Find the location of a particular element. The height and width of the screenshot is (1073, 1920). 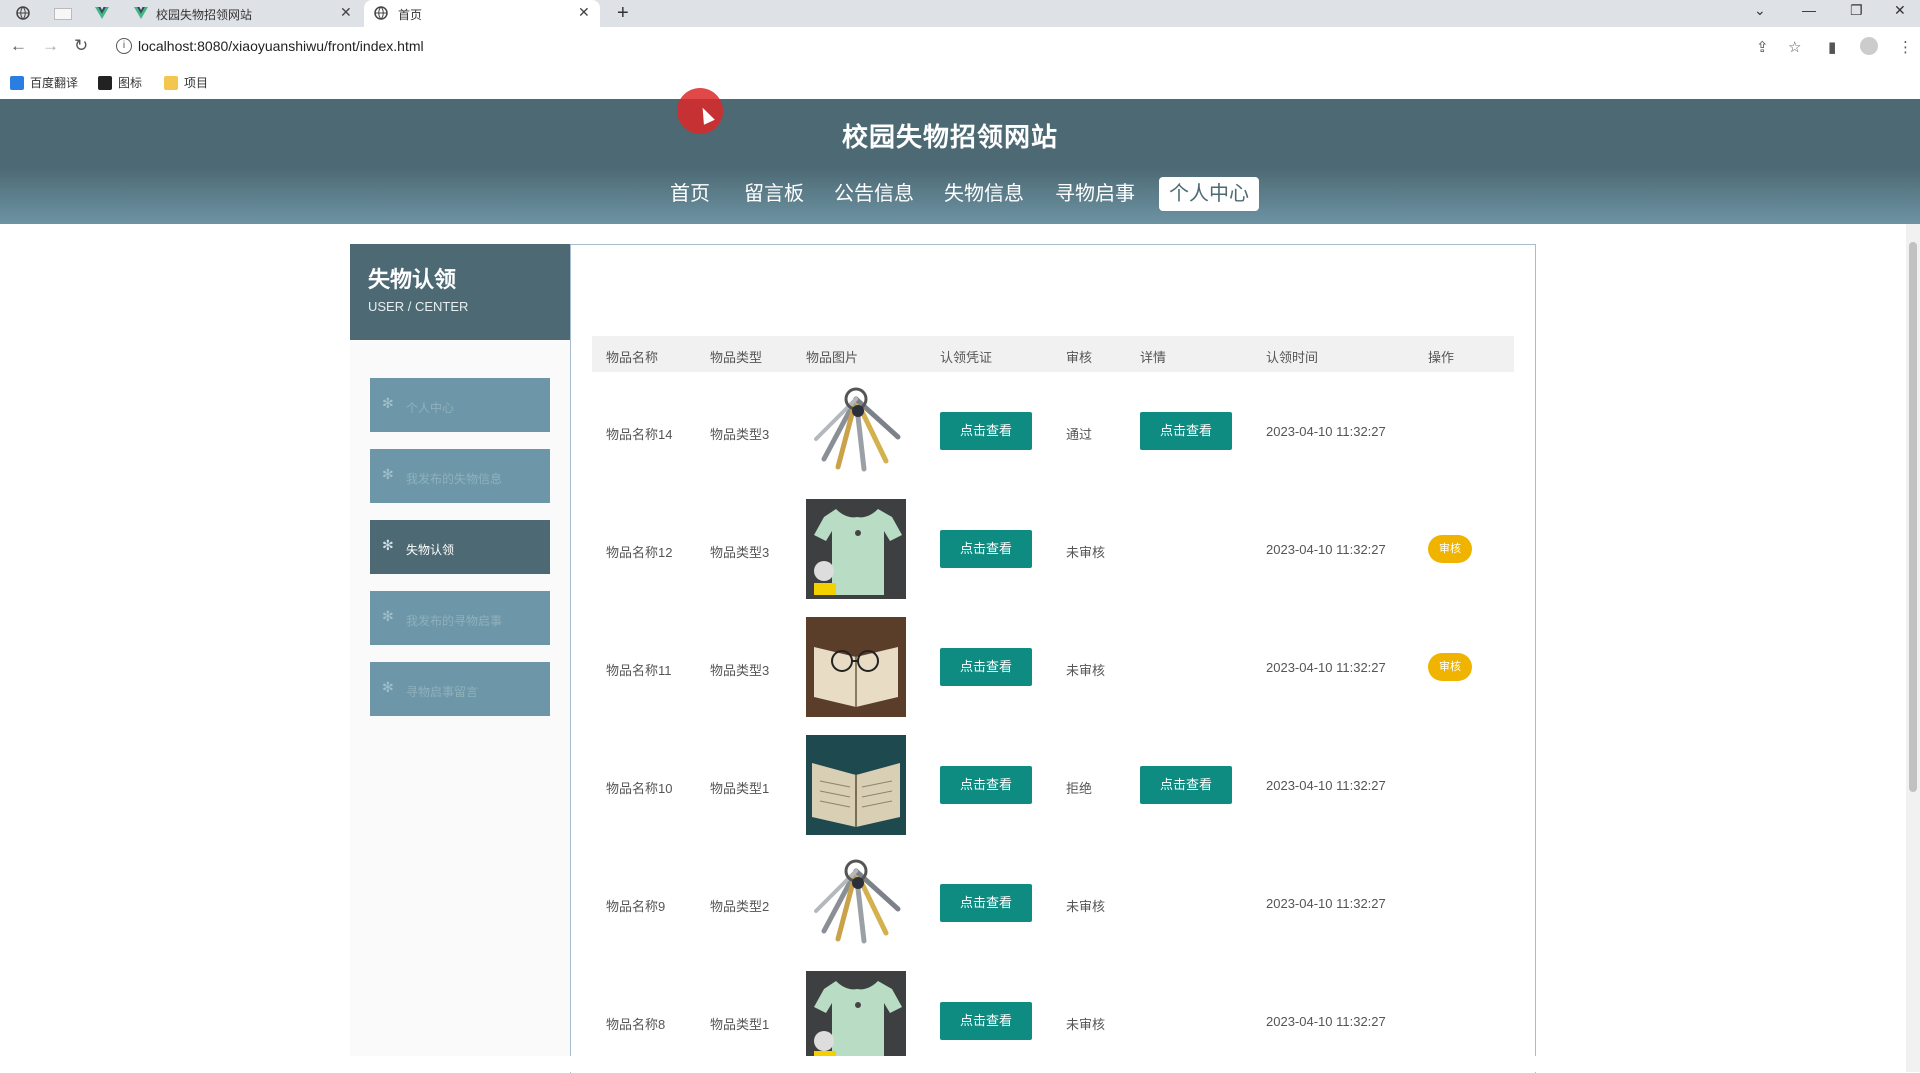

nav-announcements: 公告信息 is located at coordinates (874, 194).